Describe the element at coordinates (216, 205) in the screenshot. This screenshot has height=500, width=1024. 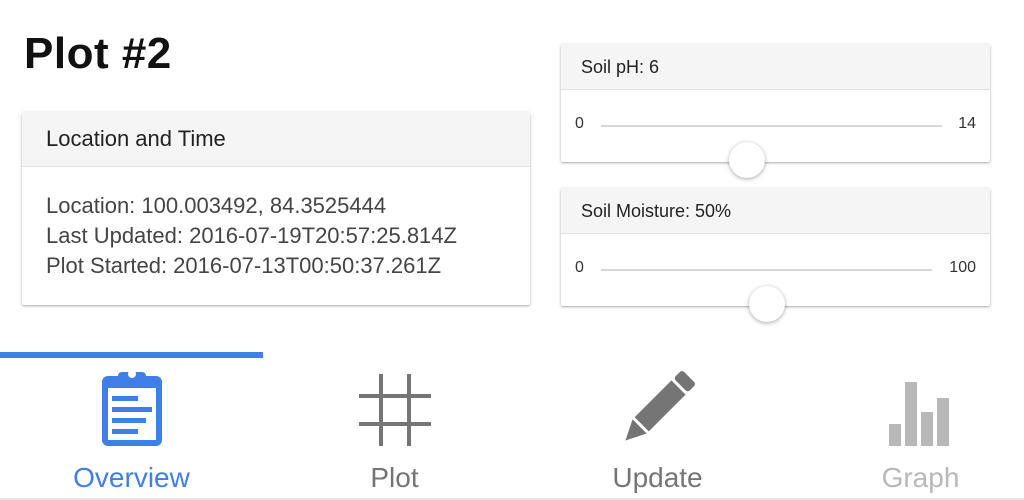
I see `location-text: Location: 100.003492, 84.3525444` at that location.